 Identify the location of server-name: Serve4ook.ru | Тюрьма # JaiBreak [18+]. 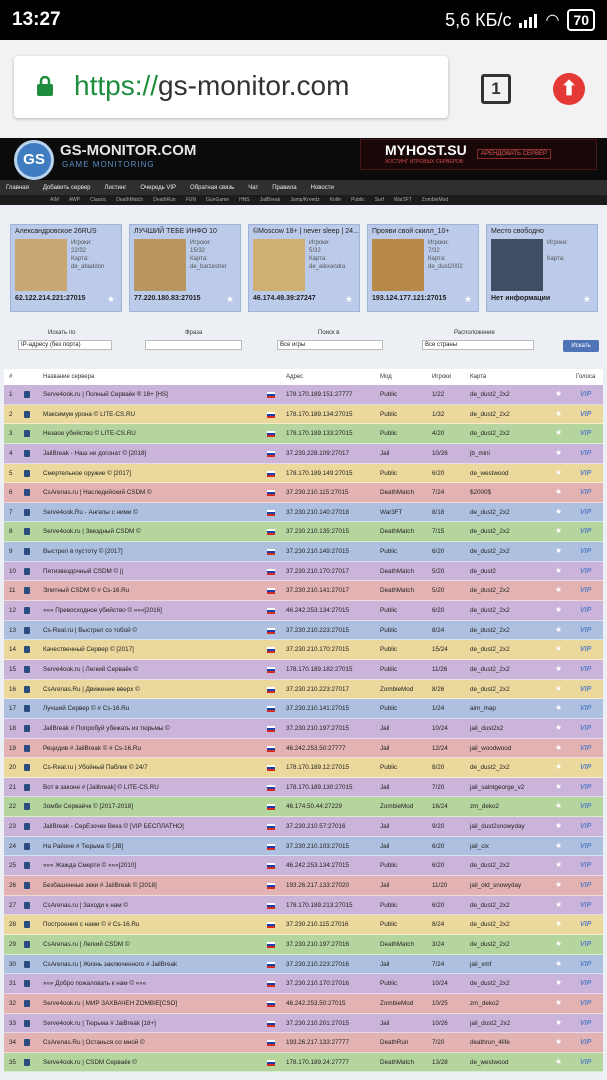
(99, 1023).